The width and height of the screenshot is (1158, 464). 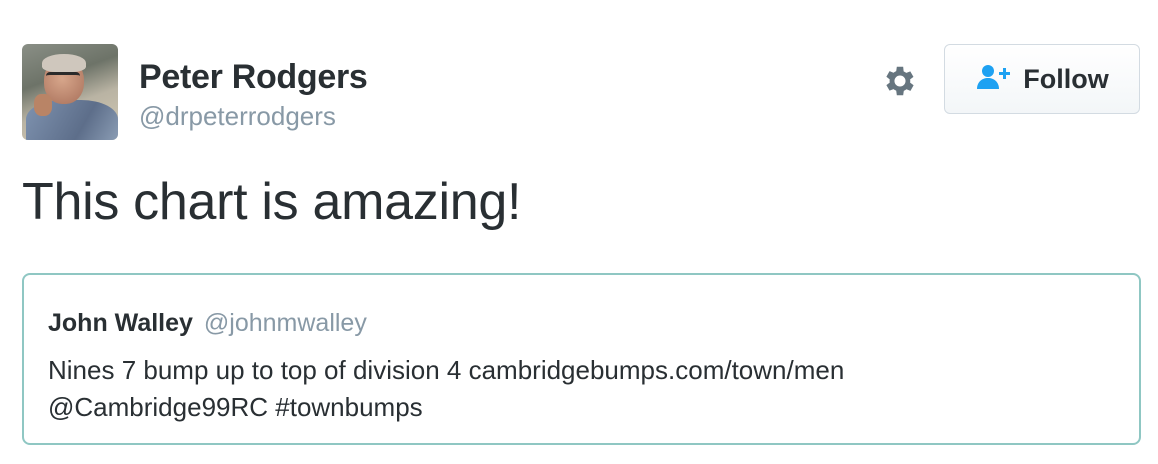 What do you see at coordinates (285, 323) in the screenshot?
I see `quoted-author-handle: @johnmwalley` at bounding box center [285, 323].